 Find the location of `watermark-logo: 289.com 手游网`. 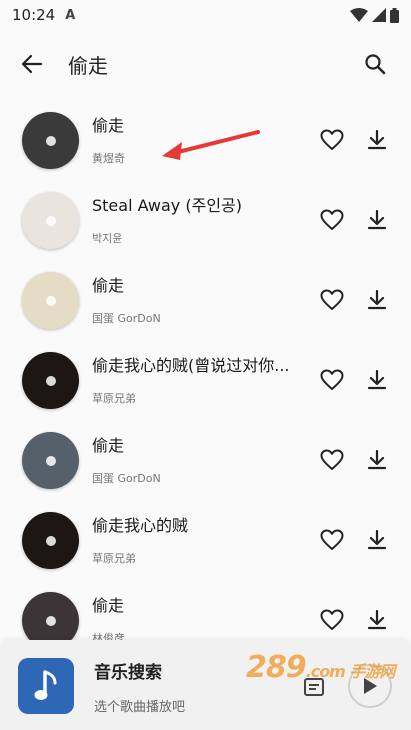

watermark-logo: 289.com 手游网 is located at coordinates (321, 667).